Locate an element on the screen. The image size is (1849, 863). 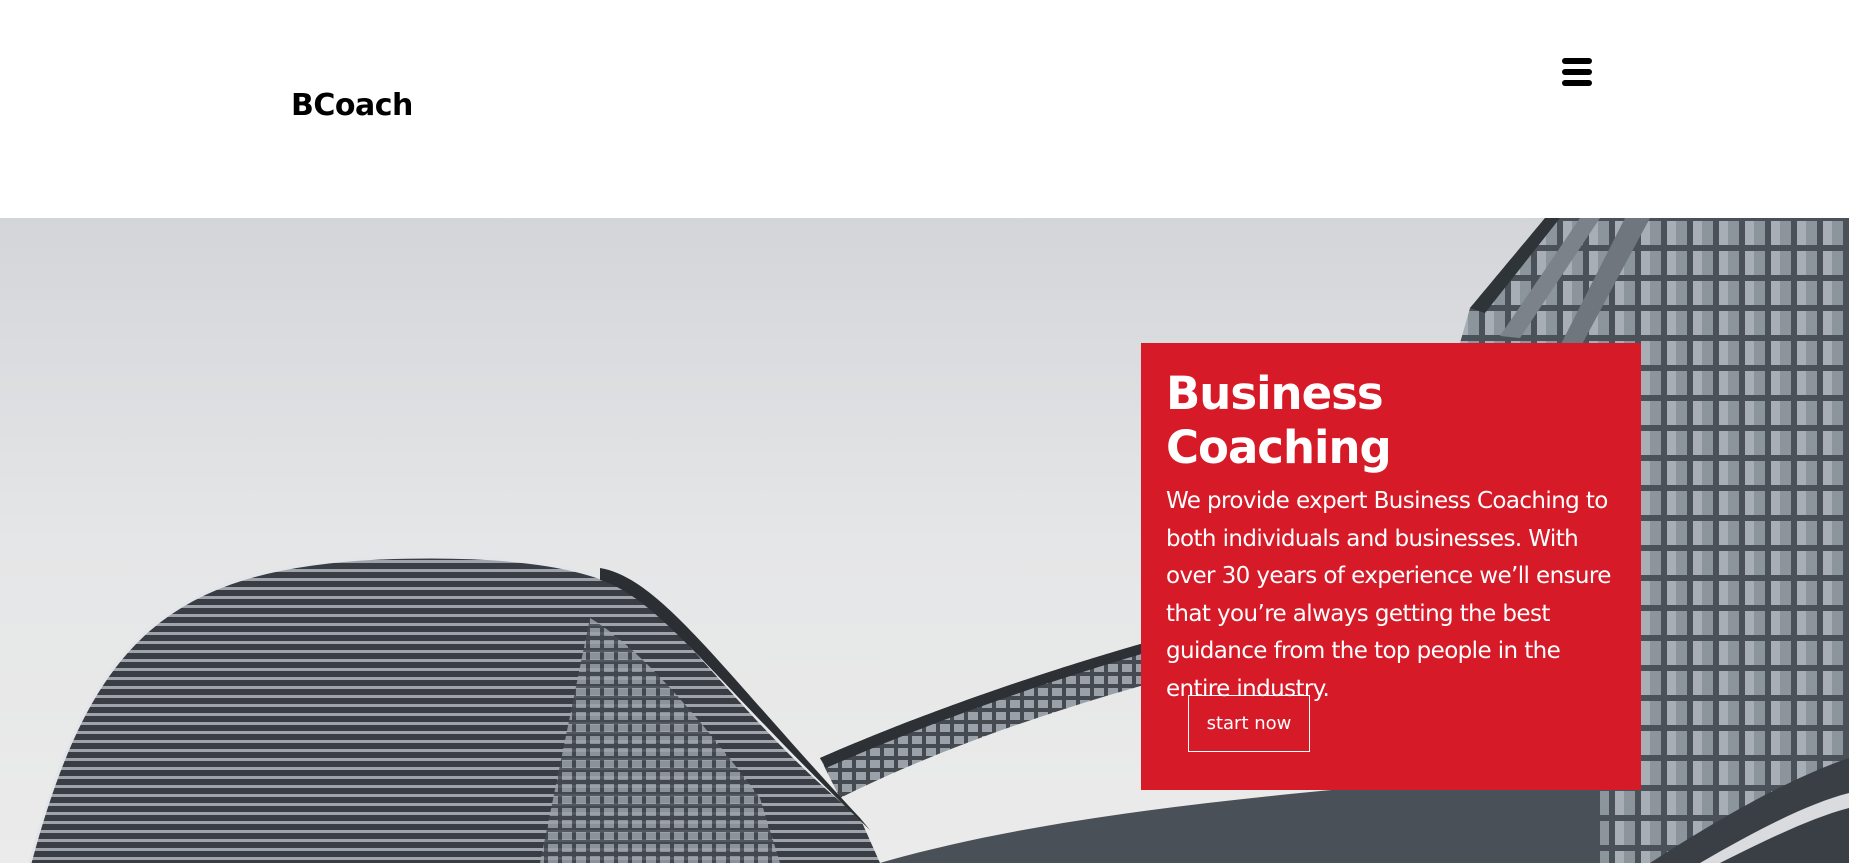
brand-logo: BCoach is located at coordinates (352, 105).